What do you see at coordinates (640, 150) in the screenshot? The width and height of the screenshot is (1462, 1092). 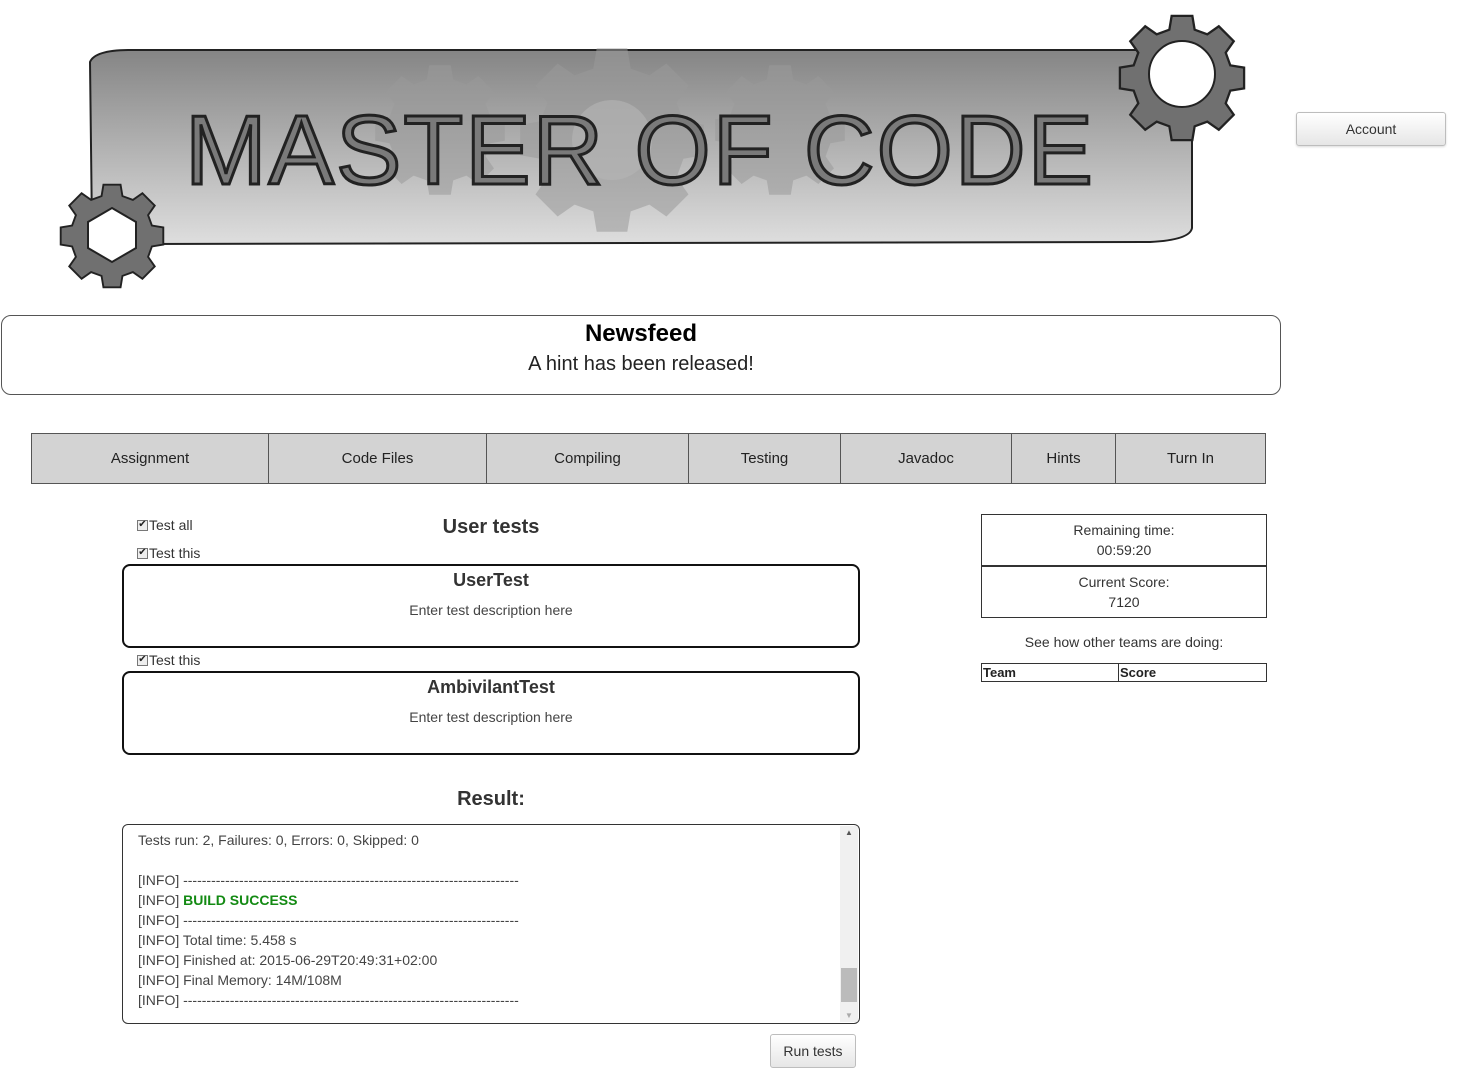 I see `logo-text: MASTER OF CODE` at bounding box center [640, 150].